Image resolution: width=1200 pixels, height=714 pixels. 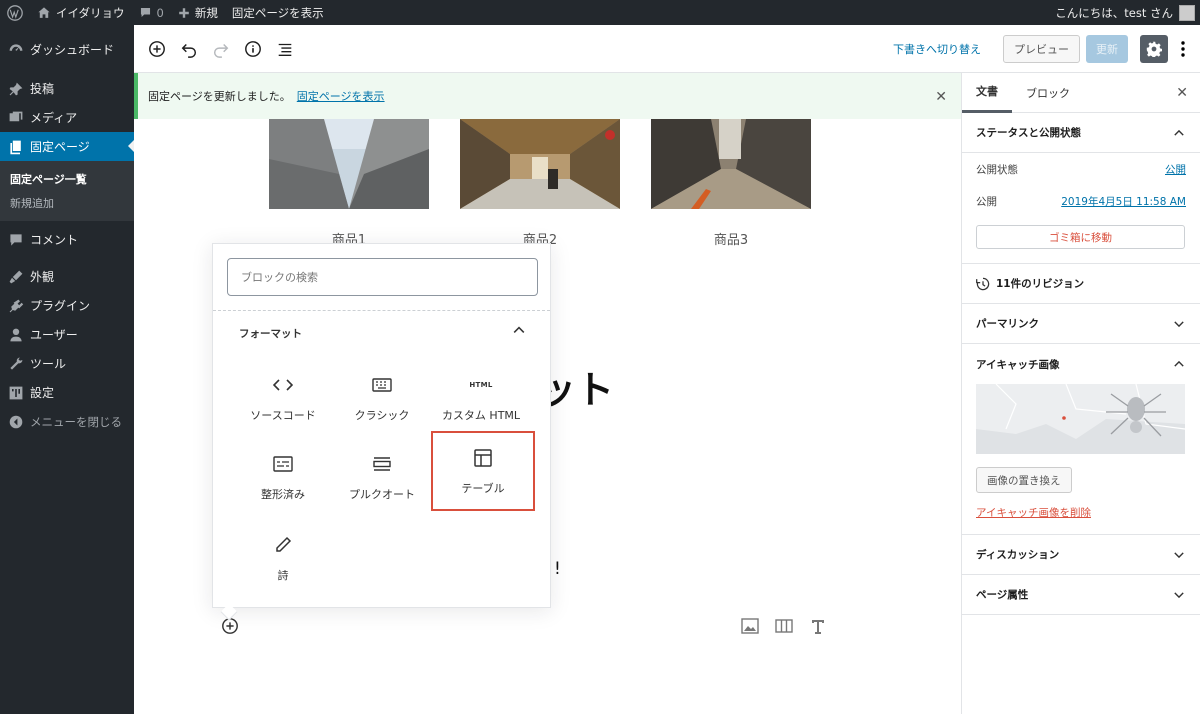 I want to click on replace-image-button: 画像の置き換え, so click(x=1024, y=480).